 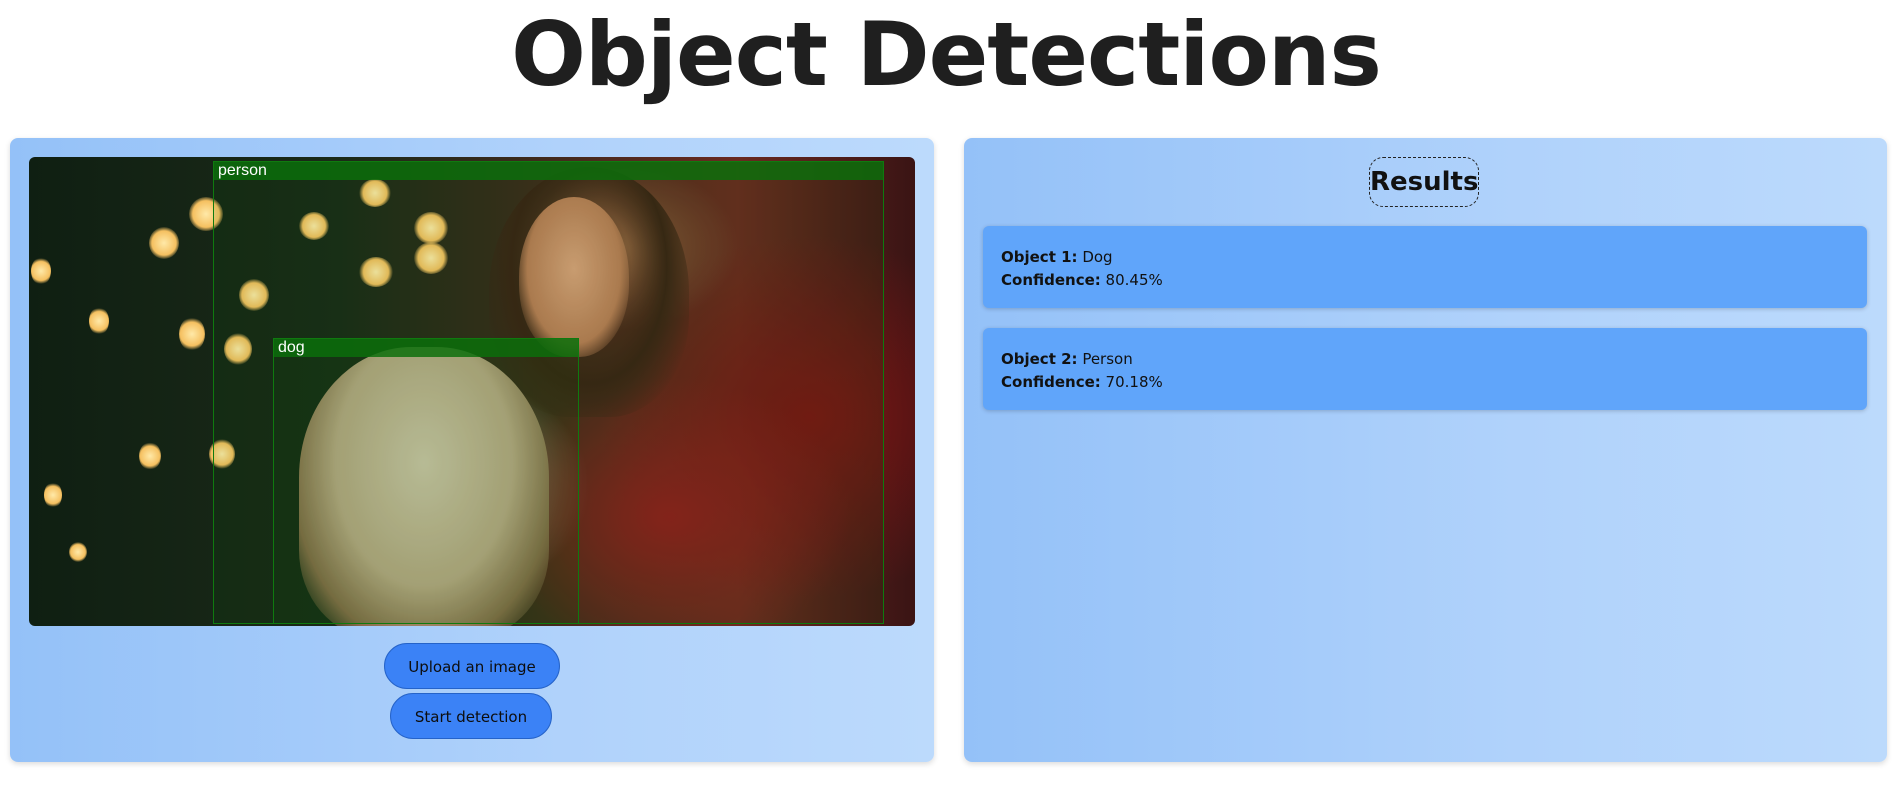 What do you see at coordinates (1425, 257) in the screenshot?
I see `result-object-line: Object 1: Dog` at bounding box center [1425, 257].